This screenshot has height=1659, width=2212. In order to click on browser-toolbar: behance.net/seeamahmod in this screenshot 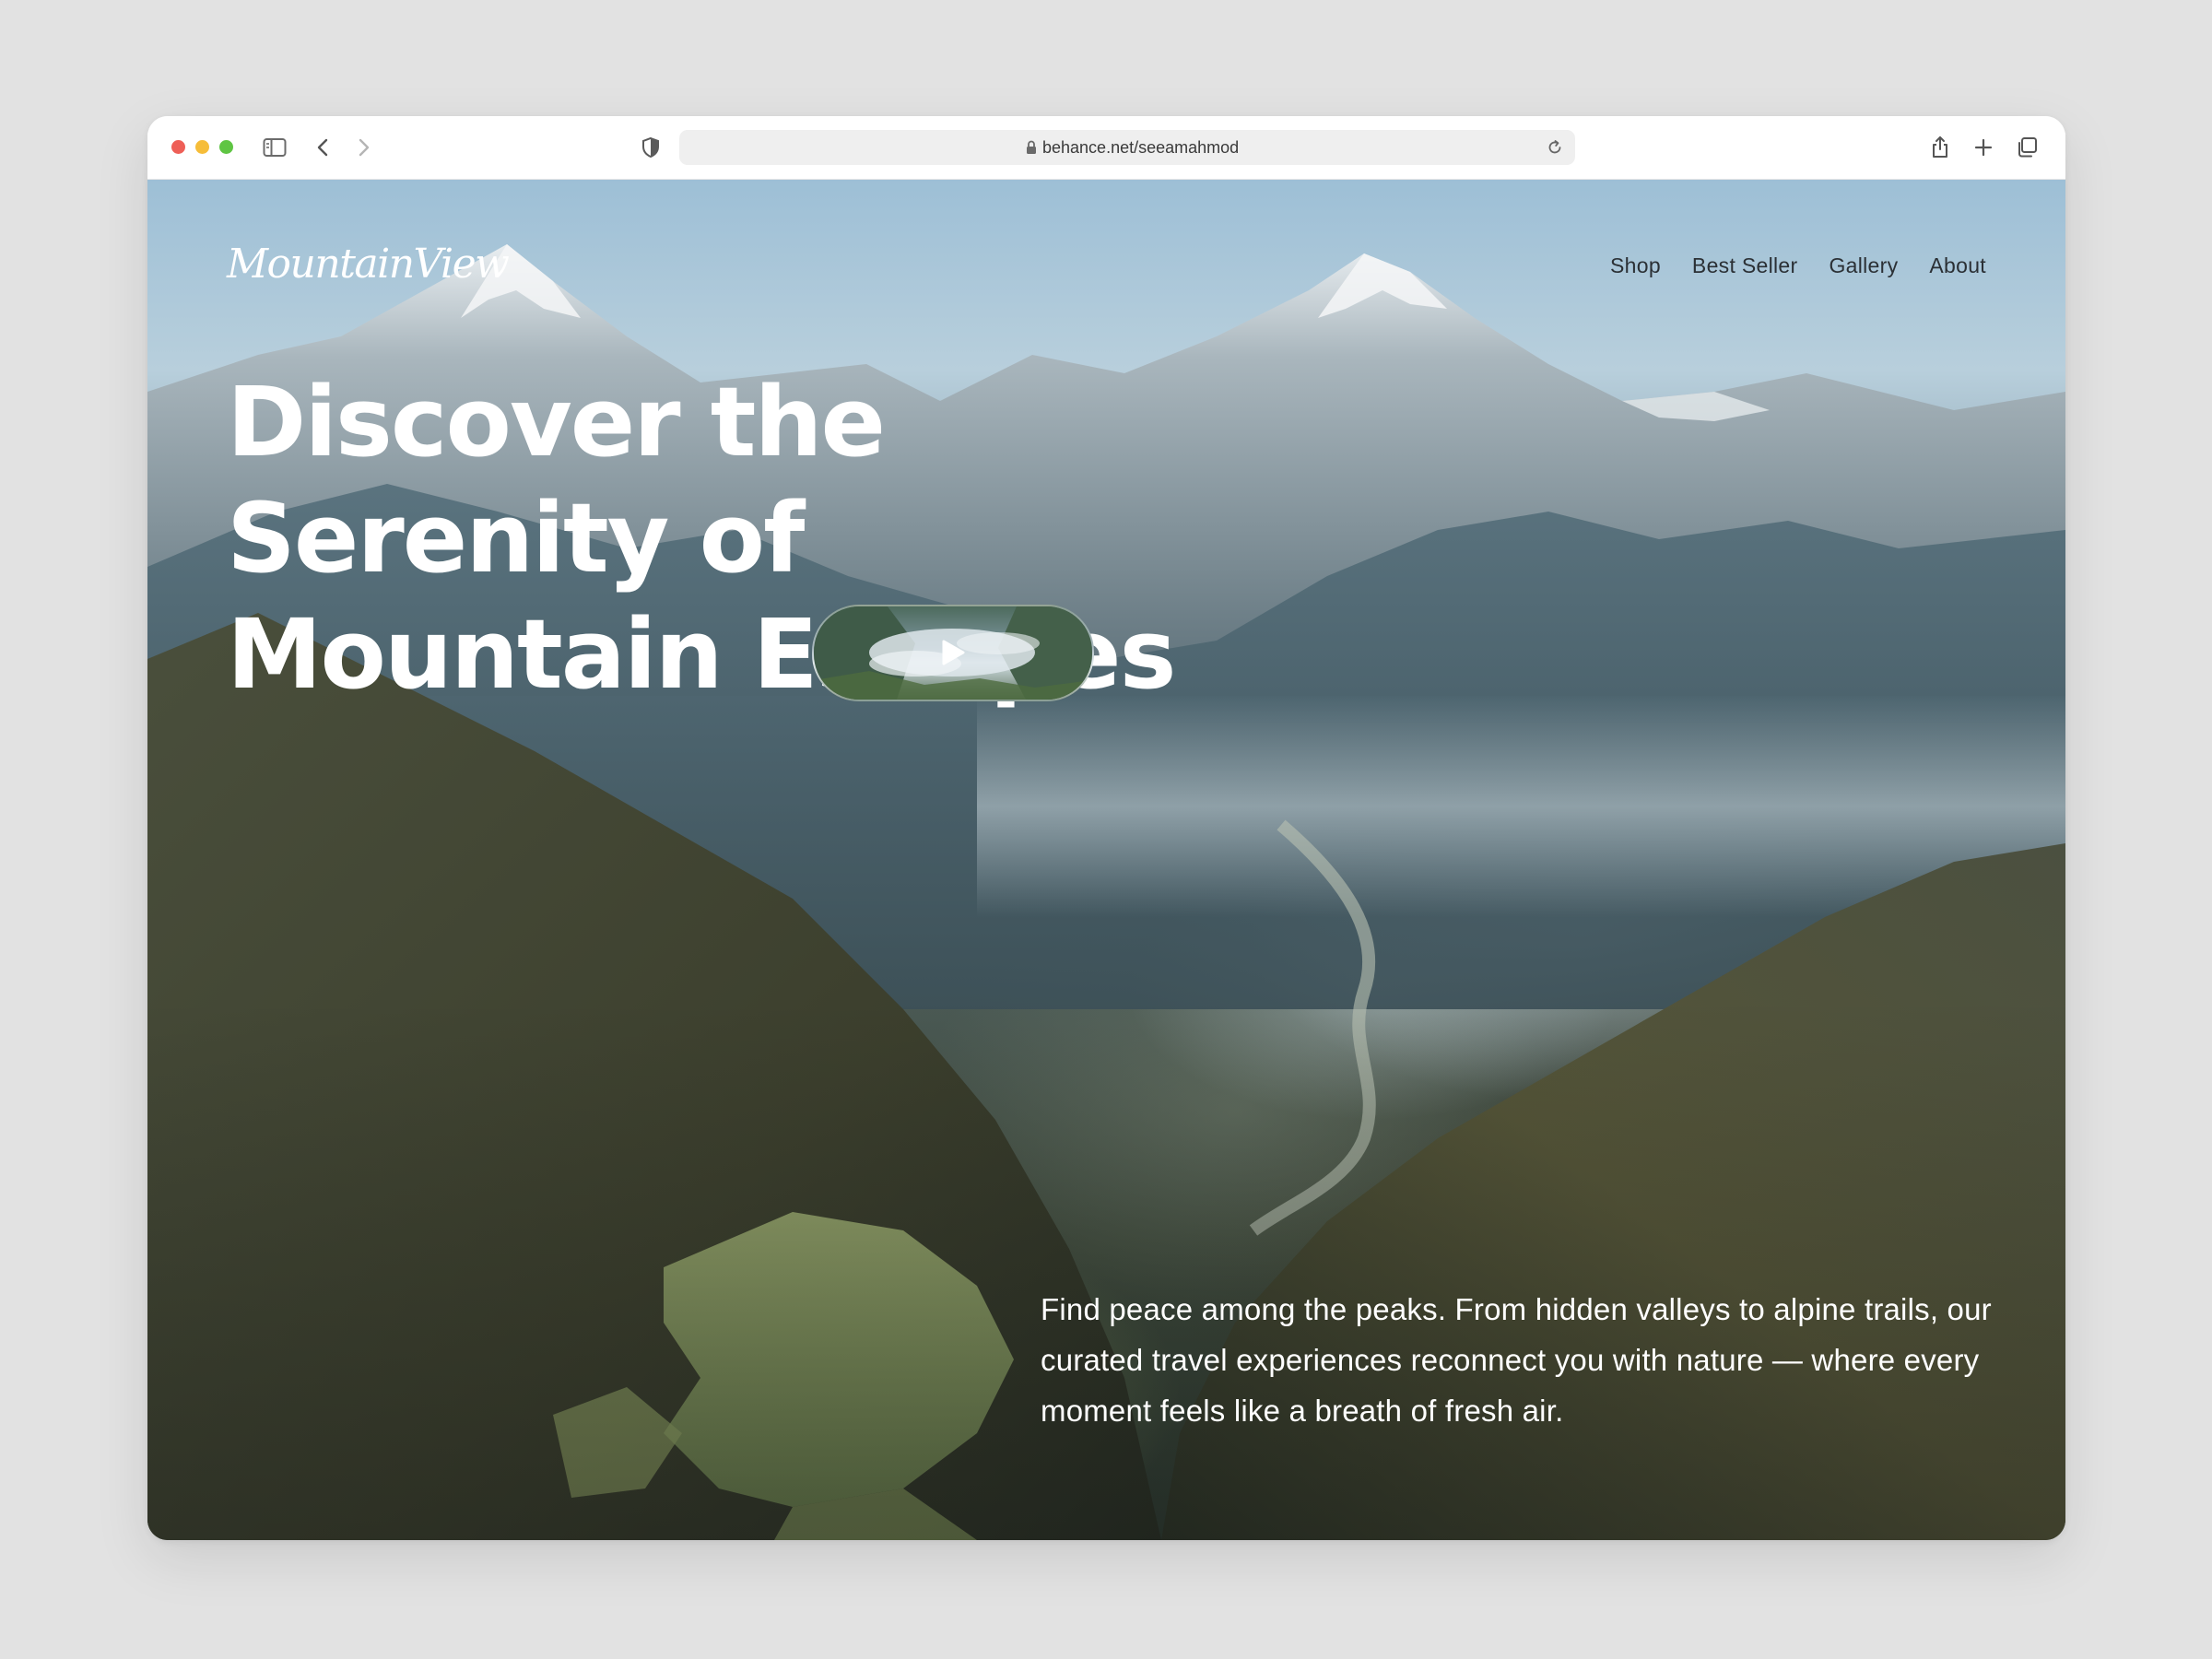, I will do `click(1106, 148)`.